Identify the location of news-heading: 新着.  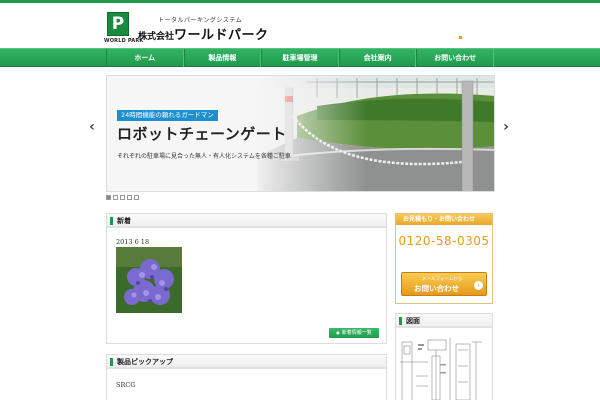
(124, 221).